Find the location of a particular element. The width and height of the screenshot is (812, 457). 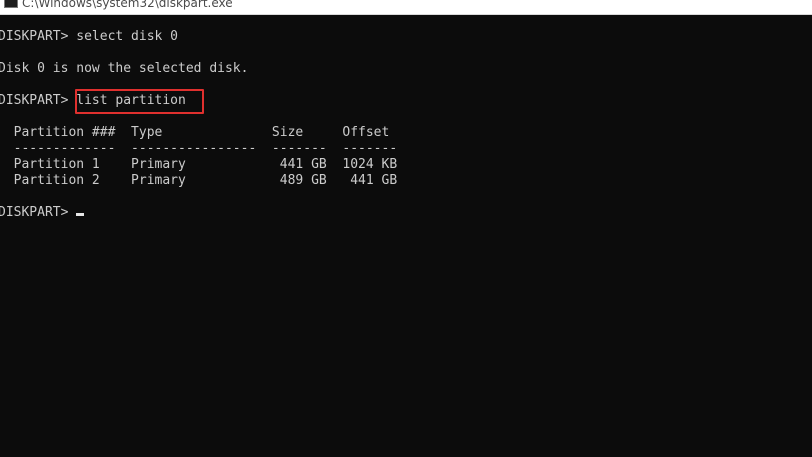

highlight-annotation-box is located at coordinates (139, 101).